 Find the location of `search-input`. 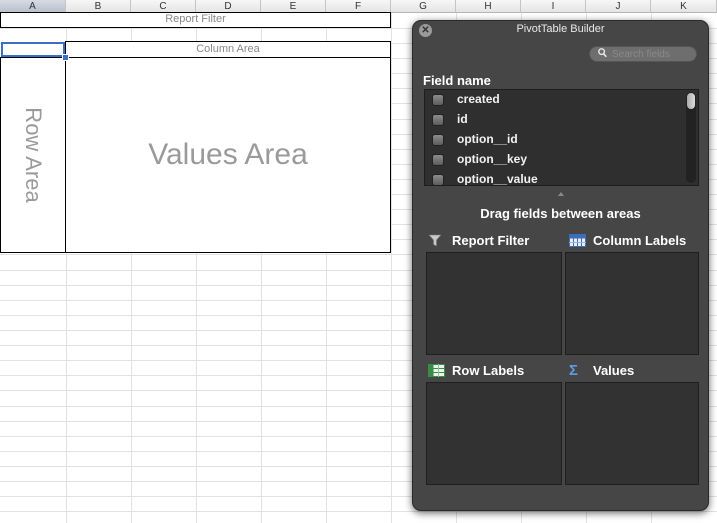

search-input is located at coordinates (652, 54).